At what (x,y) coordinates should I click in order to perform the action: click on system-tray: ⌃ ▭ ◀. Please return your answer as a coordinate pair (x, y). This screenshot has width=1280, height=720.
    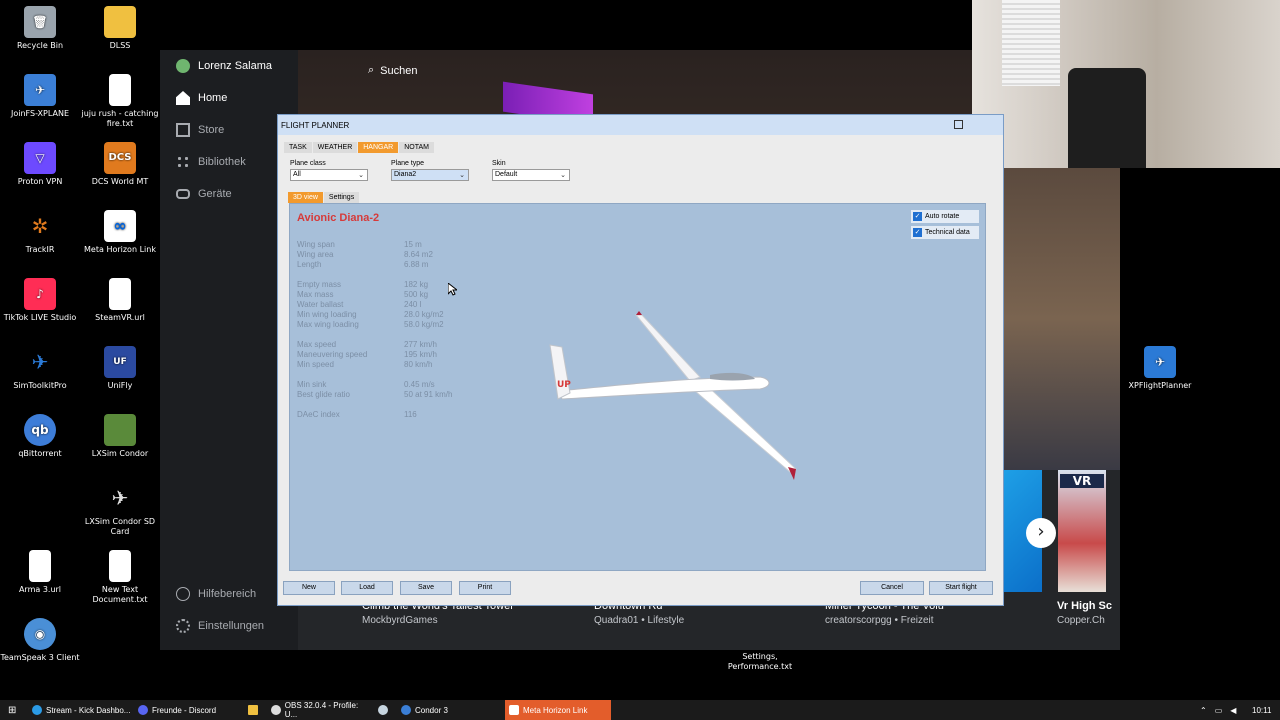
    Looking at the image, I should click on (1221, 710).